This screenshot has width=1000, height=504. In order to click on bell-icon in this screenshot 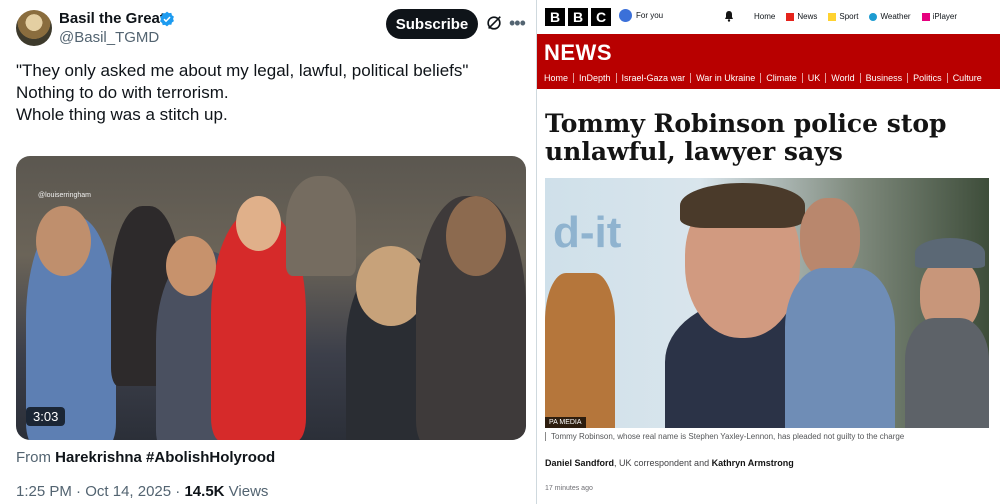, I will do `click(729, 16)`.